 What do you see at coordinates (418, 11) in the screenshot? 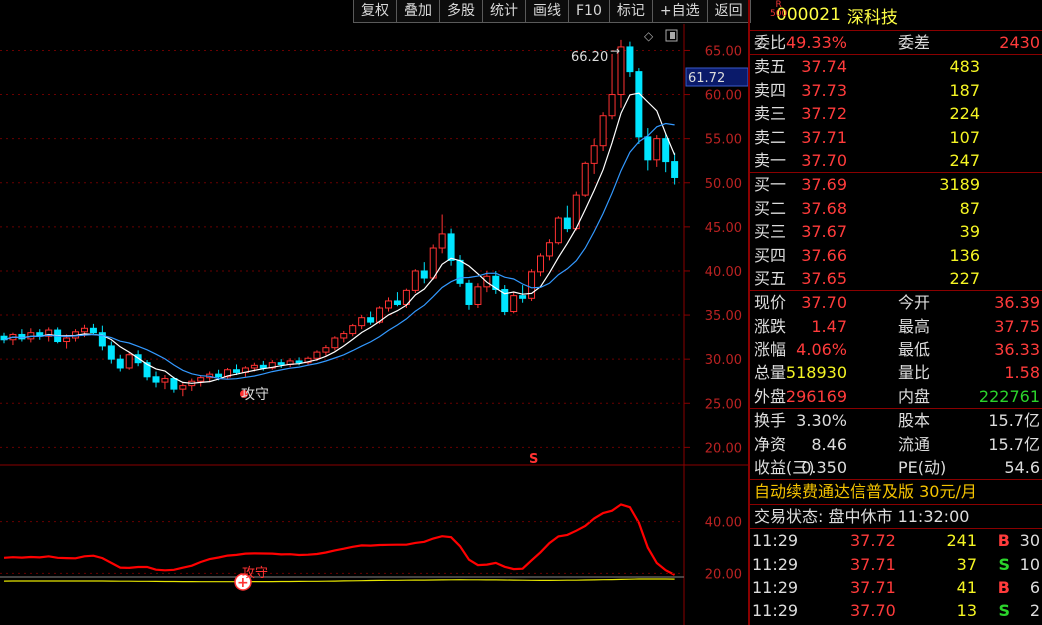
I see `overlay-button: 叠加` at bounding box center [418, 11].